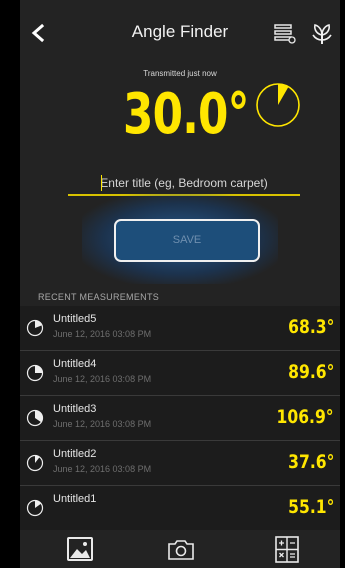 The image size is (345, 568). I want to click on camera-icon, so click(181, 549).